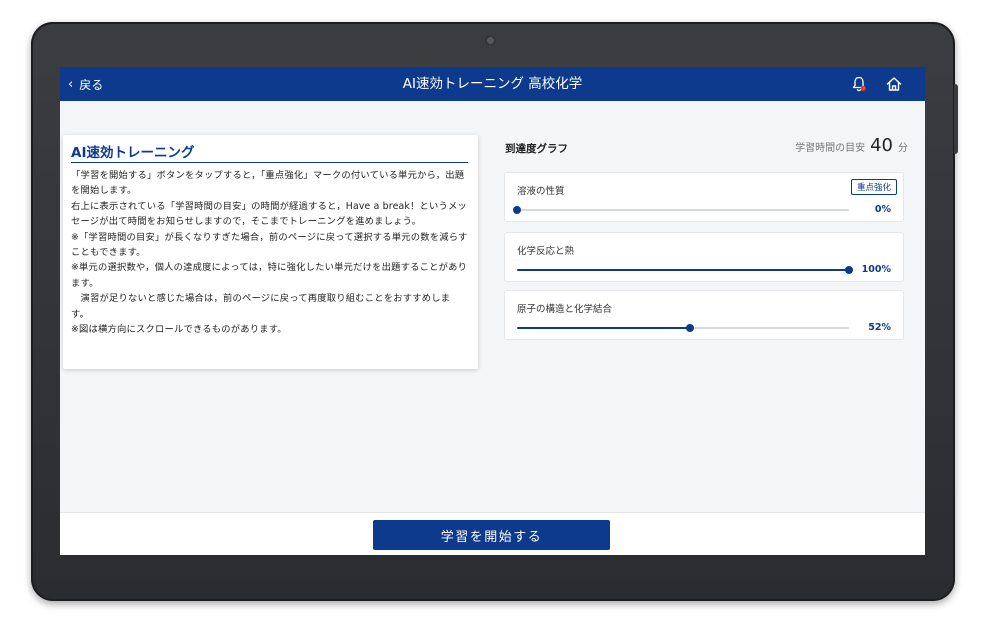 The width and height of the screenshot is (987, 637). Describe the element at coordinates (882, 209) in the screenshot. I see `progress-percent: 0%` at that location.